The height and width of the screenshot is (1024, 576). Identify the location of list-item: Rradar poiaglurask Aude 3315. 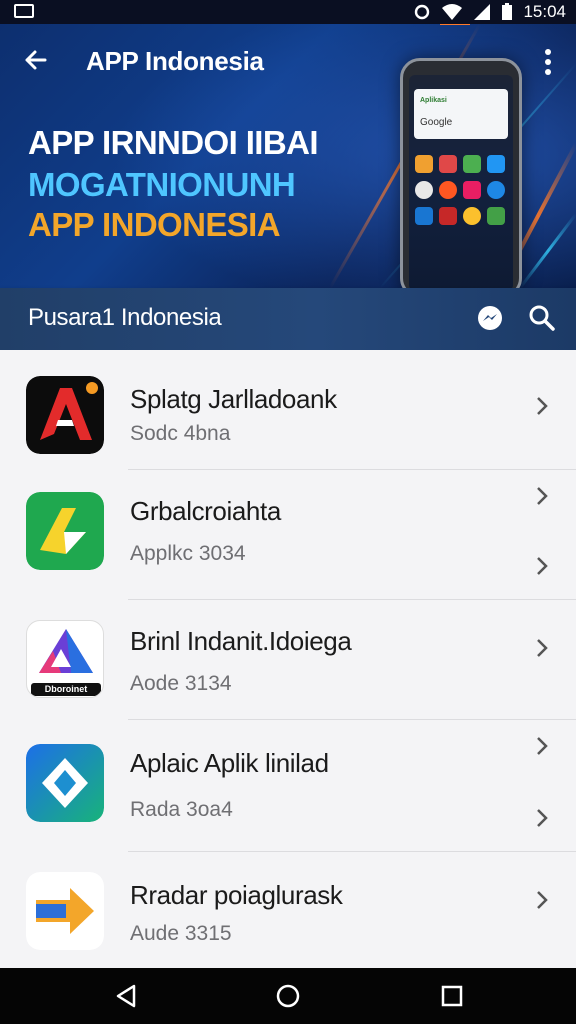
(288, 910).